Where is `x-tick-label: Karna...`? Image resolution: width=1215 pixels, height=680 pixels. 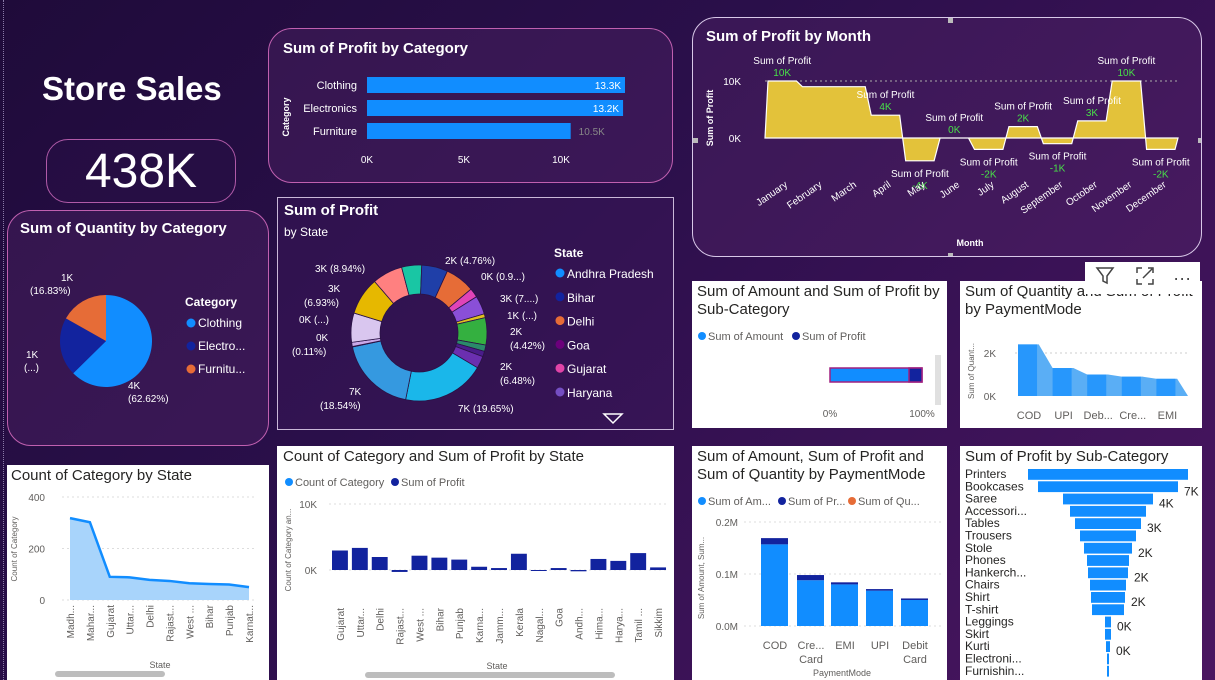 x-tick-label: Karna... is located at coordinates (480, 625).